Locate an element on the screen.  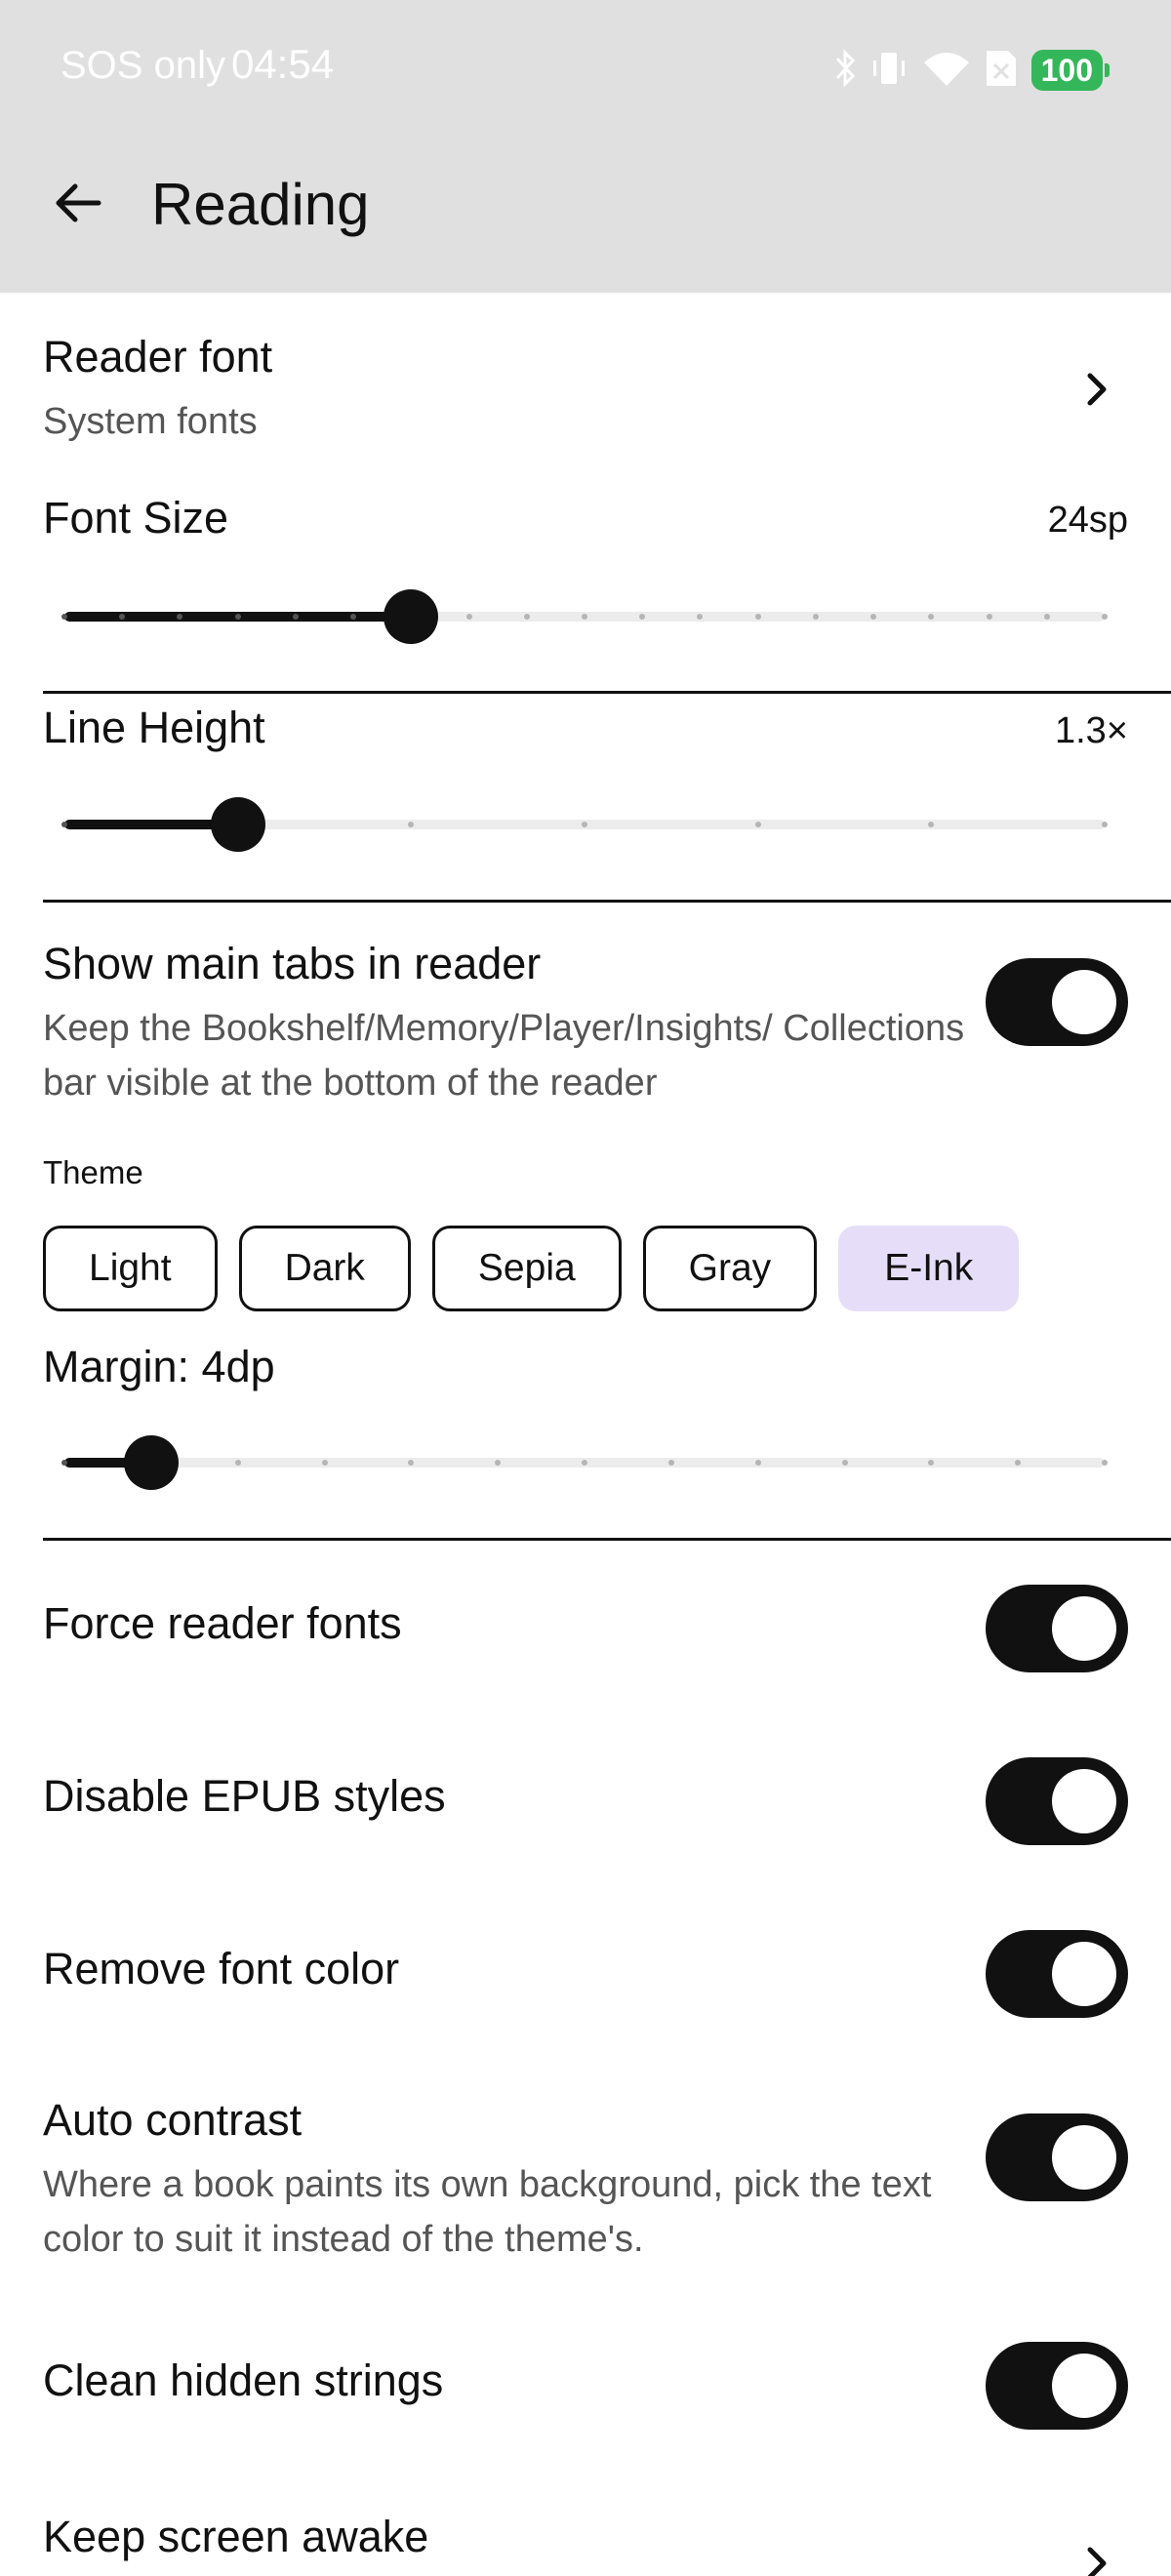
status-bar: SOS only 04:54 100 is located at coordinates (585, 68).